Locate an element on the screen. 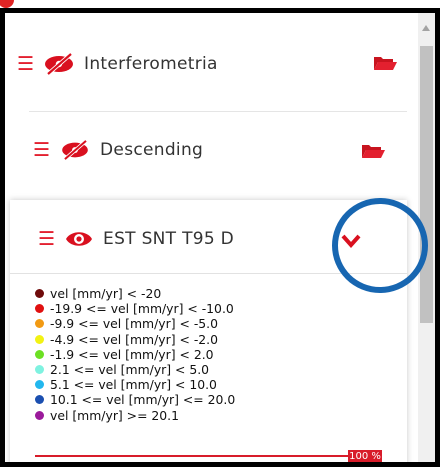 The image size is (440, 467). scroll-up-arrow-icon is located at coordinates (426, 28).